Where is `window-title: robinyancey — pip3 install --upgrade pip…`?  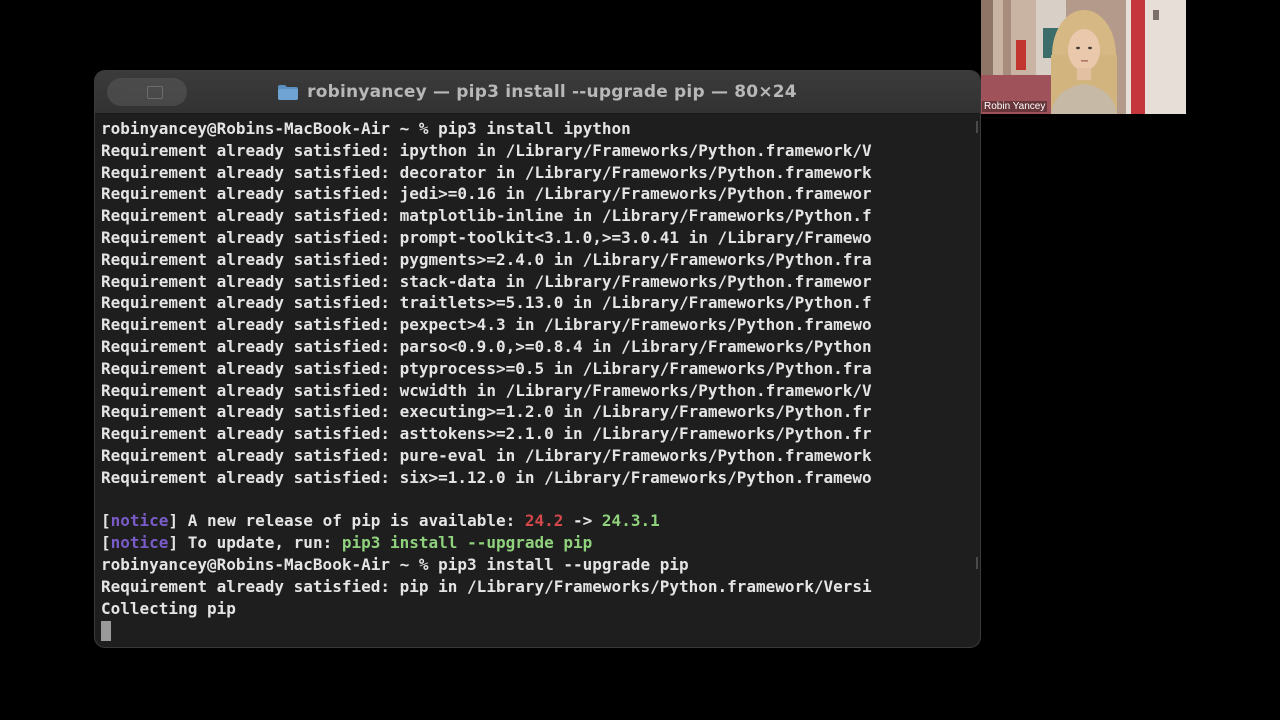
window-title: robinyancey — pip3 install --upgrade pip… is located at coordinates (552, 92).